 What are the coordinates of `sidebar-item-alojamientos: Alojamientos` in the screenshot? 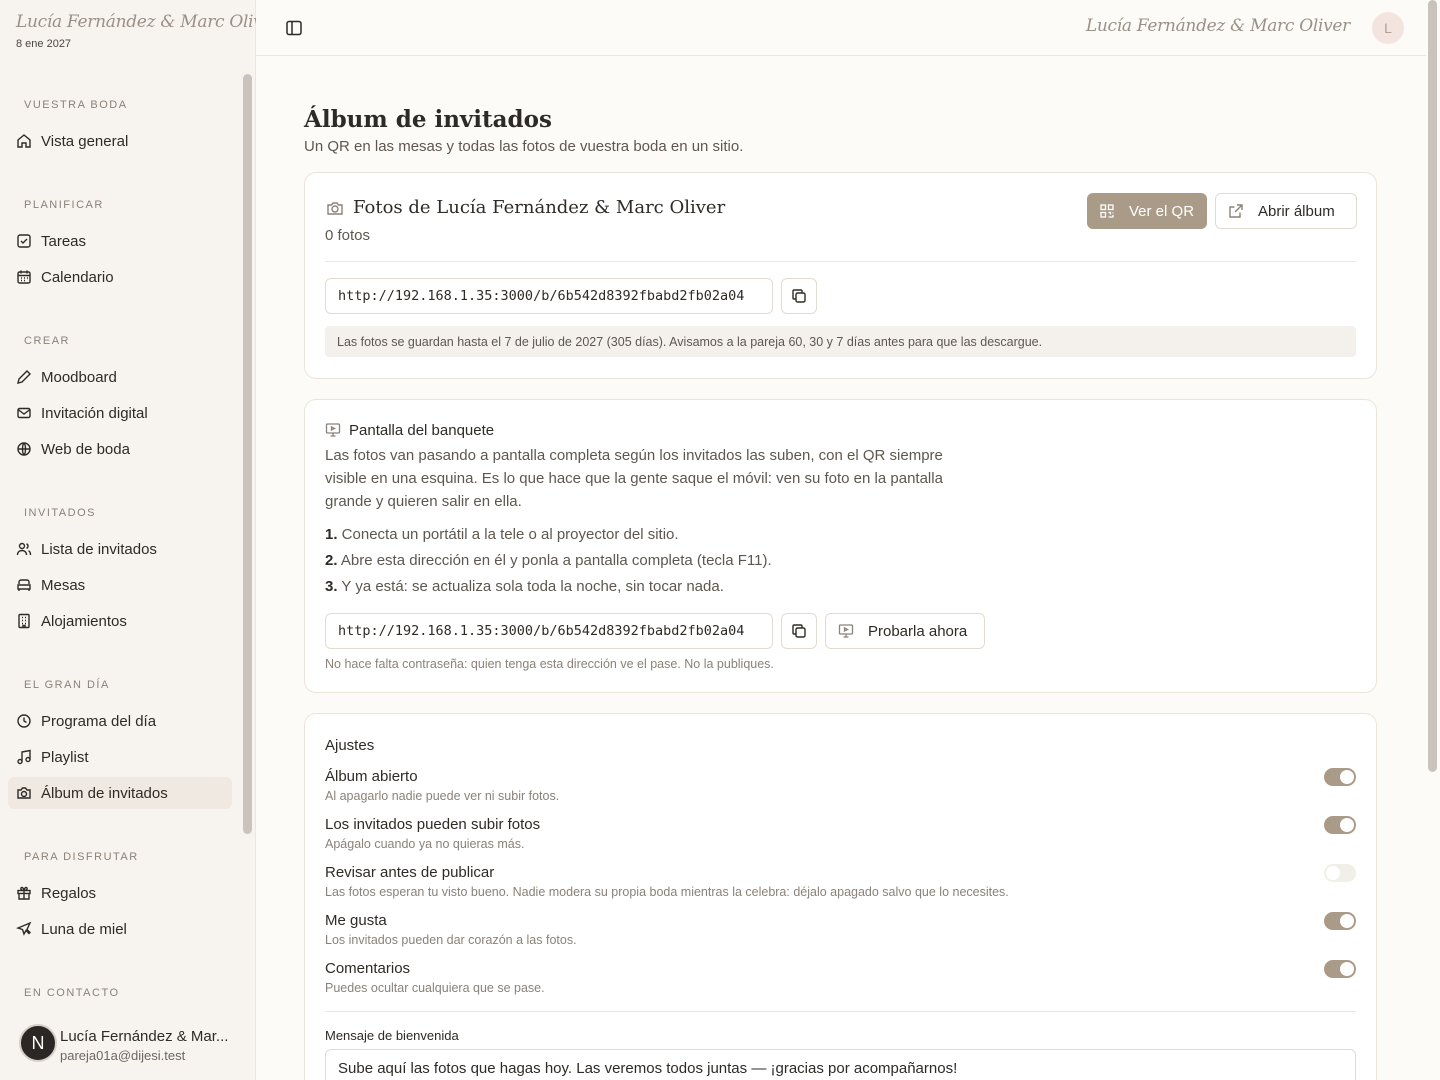 It's located at (120, 621).